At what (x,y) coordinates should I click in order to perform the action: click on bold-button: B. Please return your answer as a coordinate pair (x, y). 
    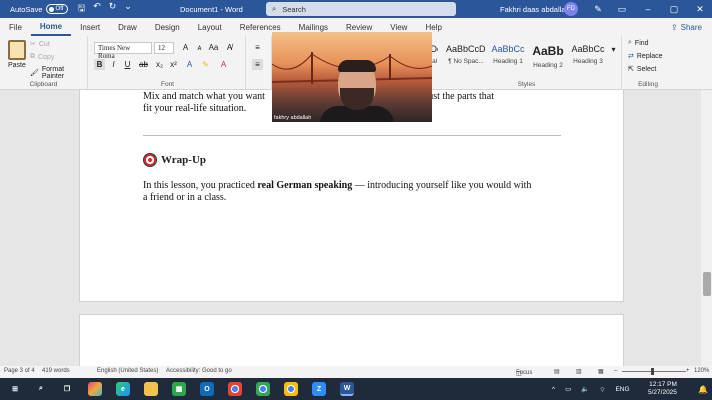
    Looking at the image, I should click on (99, 64).